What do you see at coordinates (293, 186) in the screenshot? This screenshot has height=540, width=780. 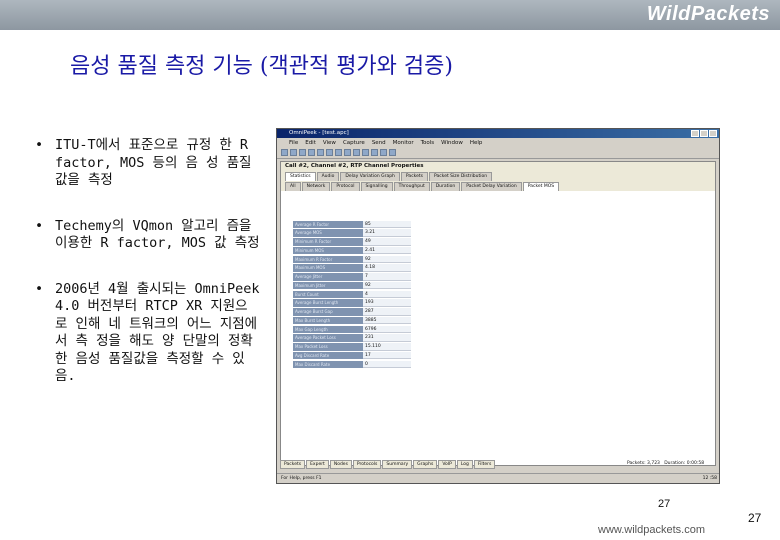 I see `tab-all: All` at bounding box center [293, 186].